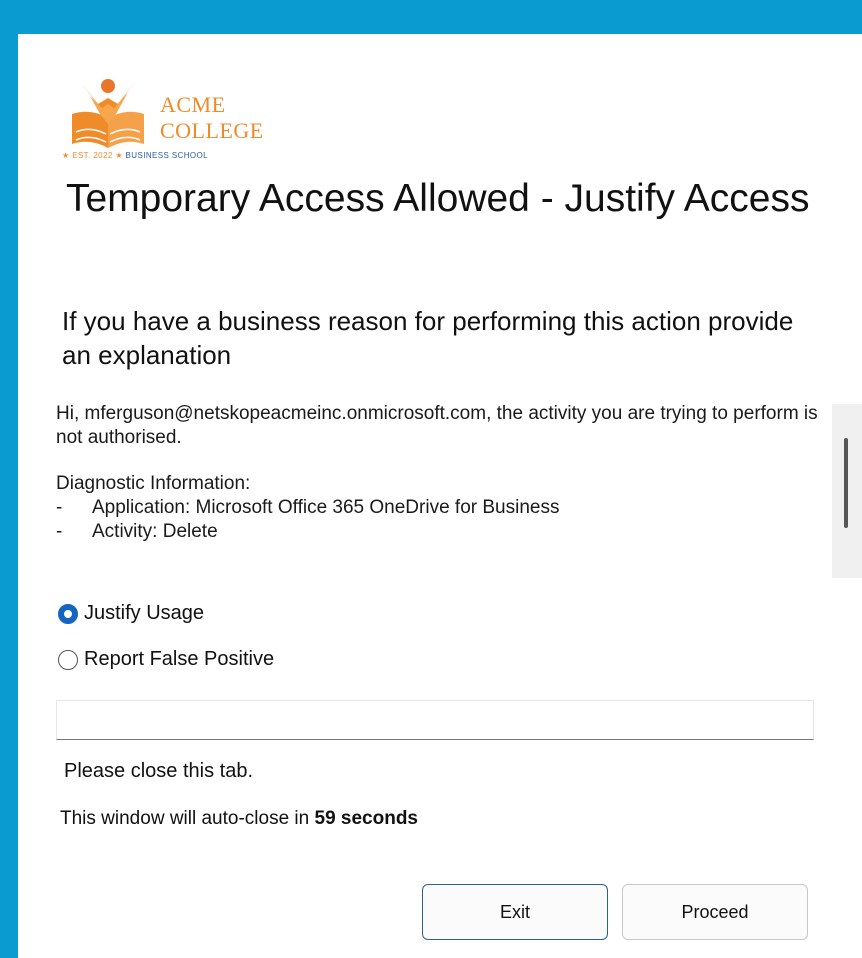 This screenshot has width=862, height=958. I want to click on logo-school: BUSINESS SCHOOL, so click(167, 155).